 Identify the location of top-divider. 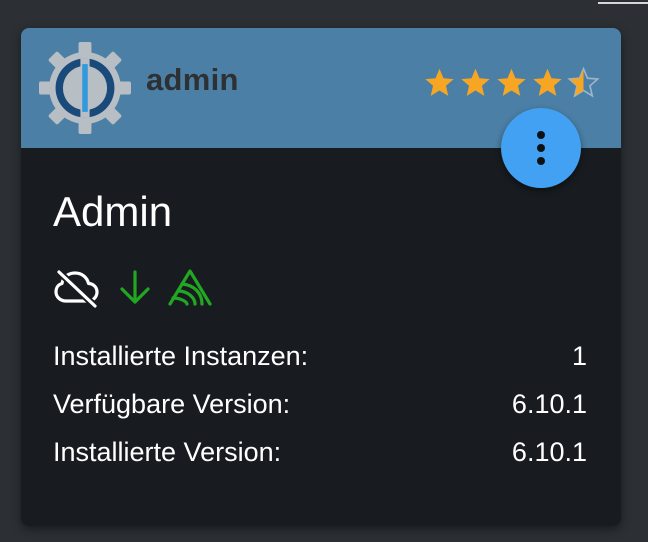
(623, 3).